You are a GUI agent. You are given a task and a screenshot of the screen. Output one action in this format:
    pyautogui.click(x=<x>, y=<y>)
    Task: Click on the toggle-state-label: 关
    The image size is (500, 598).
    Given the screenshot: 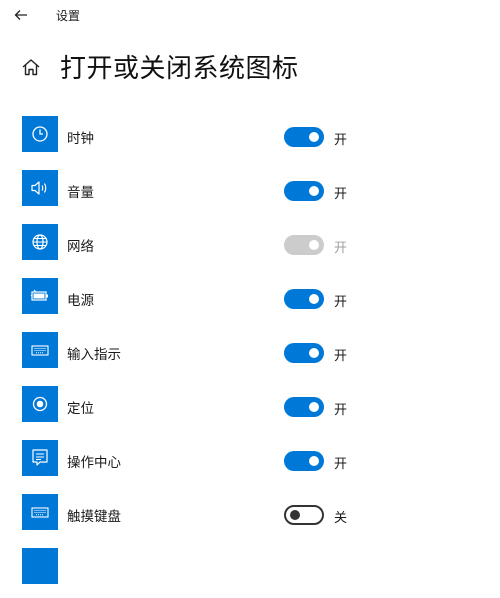 What is the action you would take?
    pyautogui.click(x=341, y=518)
    